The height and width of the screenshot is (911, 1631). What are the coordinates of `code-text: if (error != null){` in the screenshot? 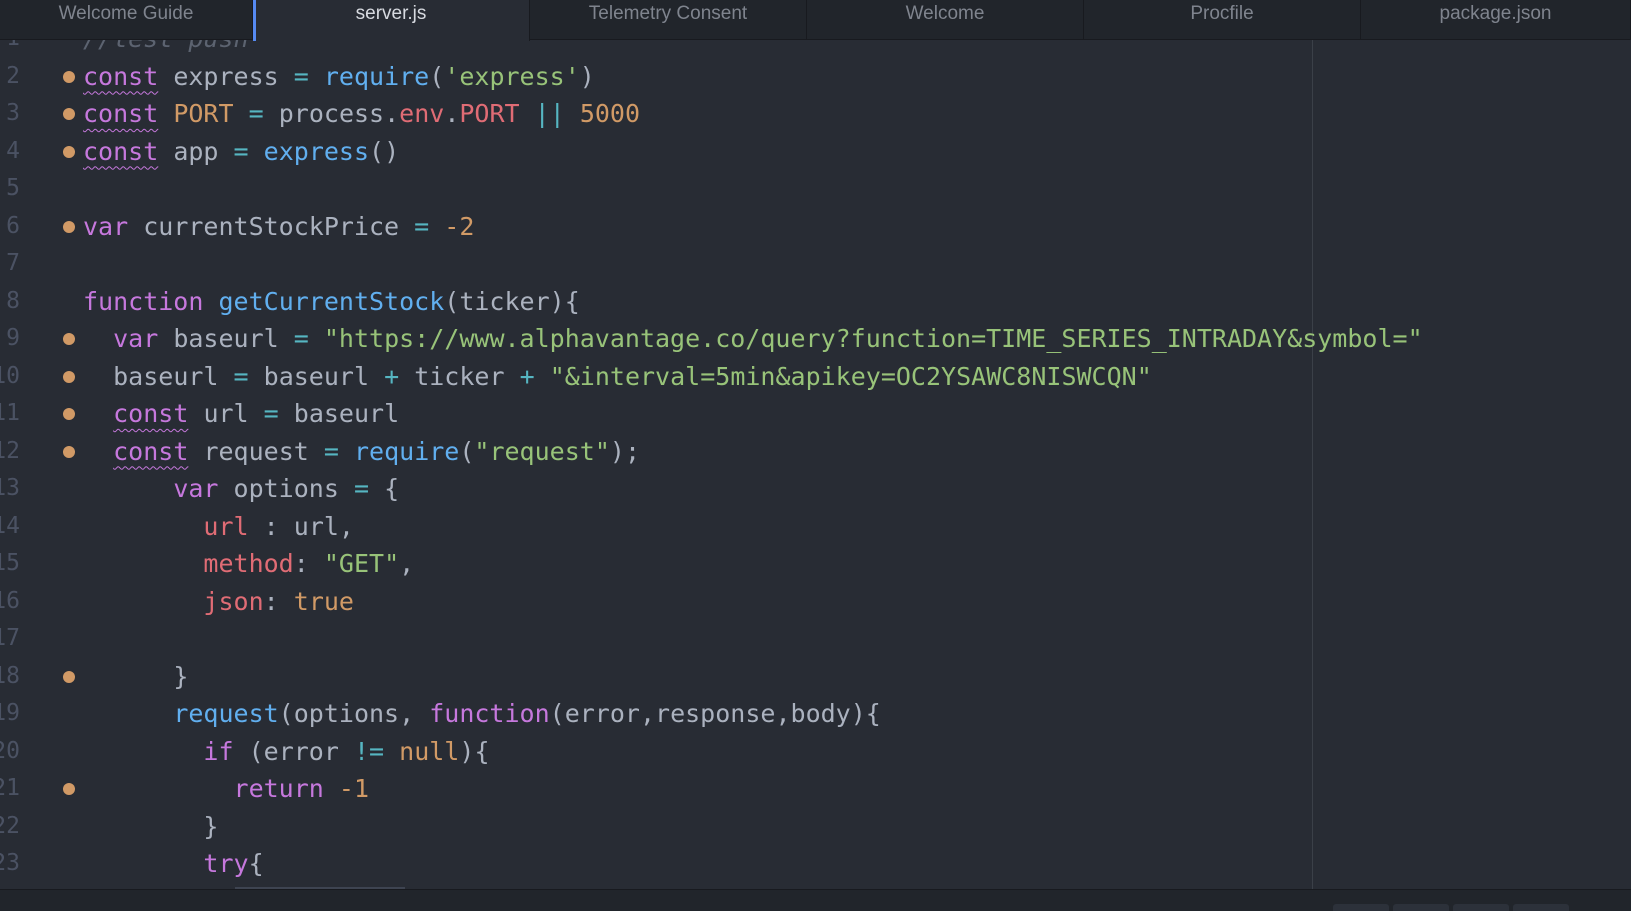 It's located at (346, 751).